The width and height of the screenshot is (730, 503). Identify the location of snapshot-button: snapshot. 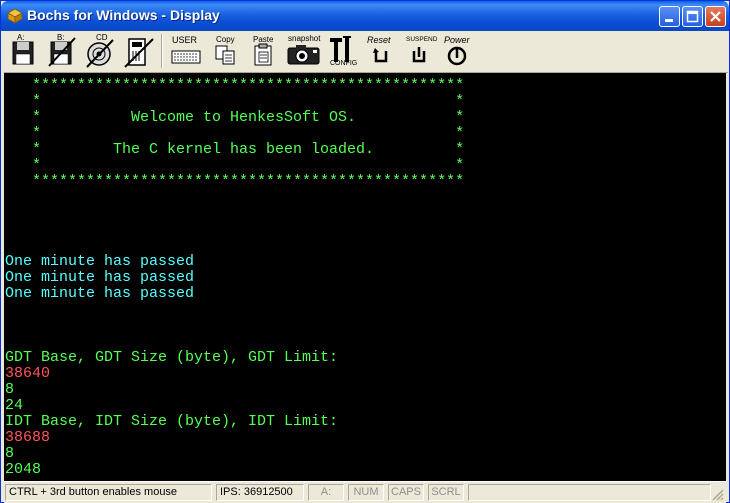
(304, 51).